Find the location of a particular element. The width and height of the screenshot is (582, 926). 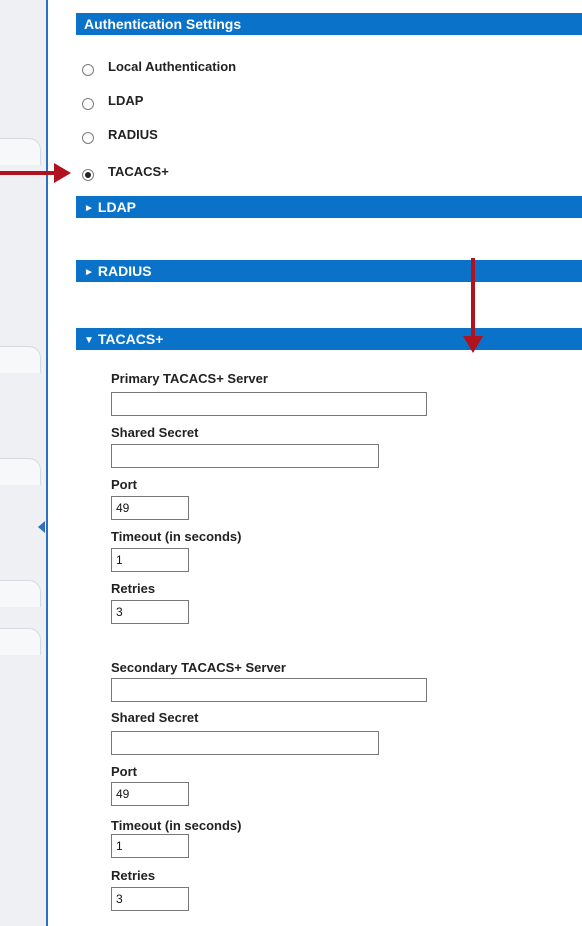

section-title: TACACS+ is located at coordinates (130, 339).